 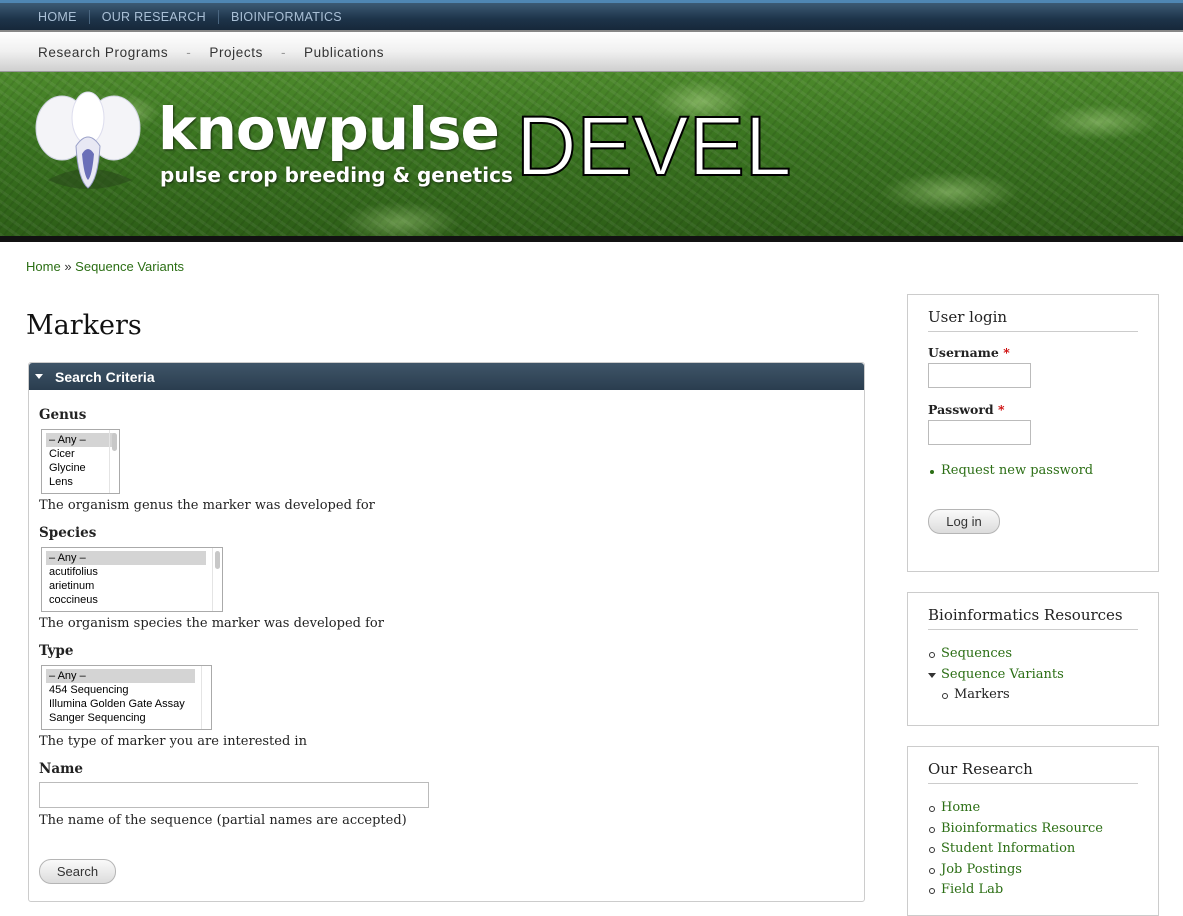 I want to click on login-links: Request new password, so click(x=1010, y=471).